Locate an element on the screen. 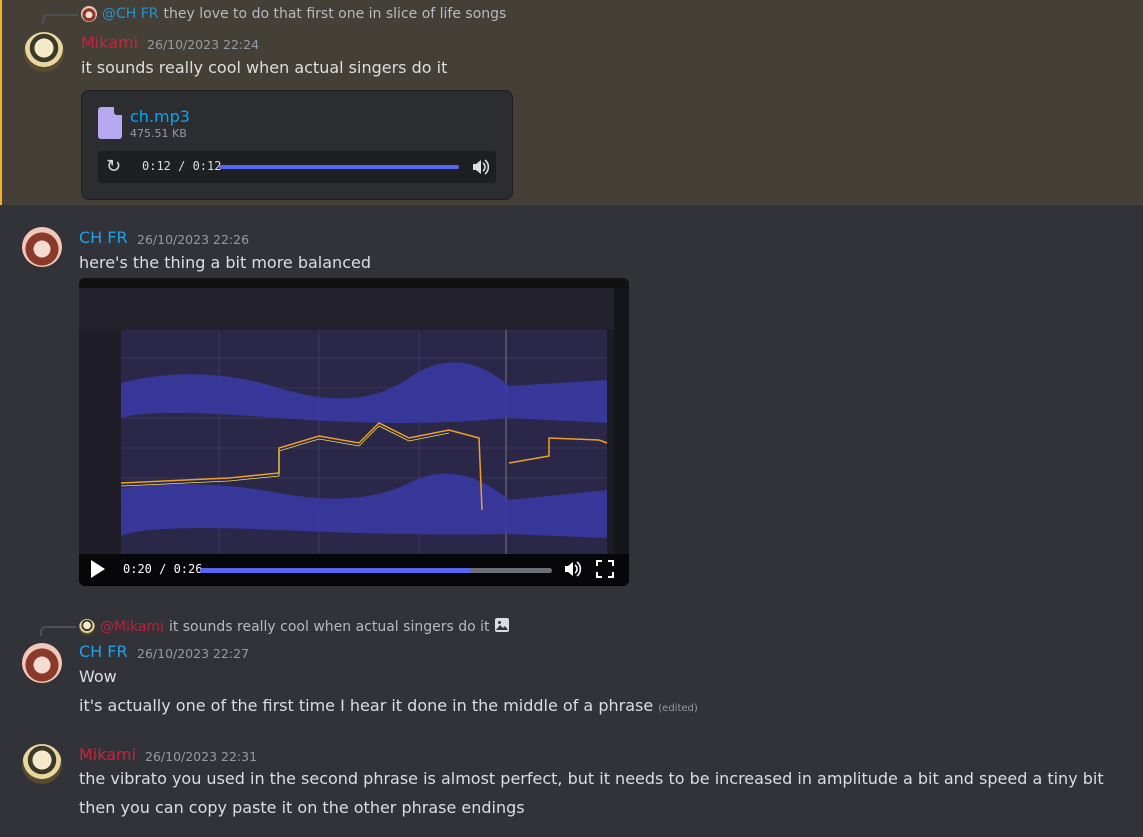 The image size is (1143, 837). audio-attachment: ch.mp3 475.51 KB ↻ 0:12 / 0:12 is located at coordinates (297, 145).